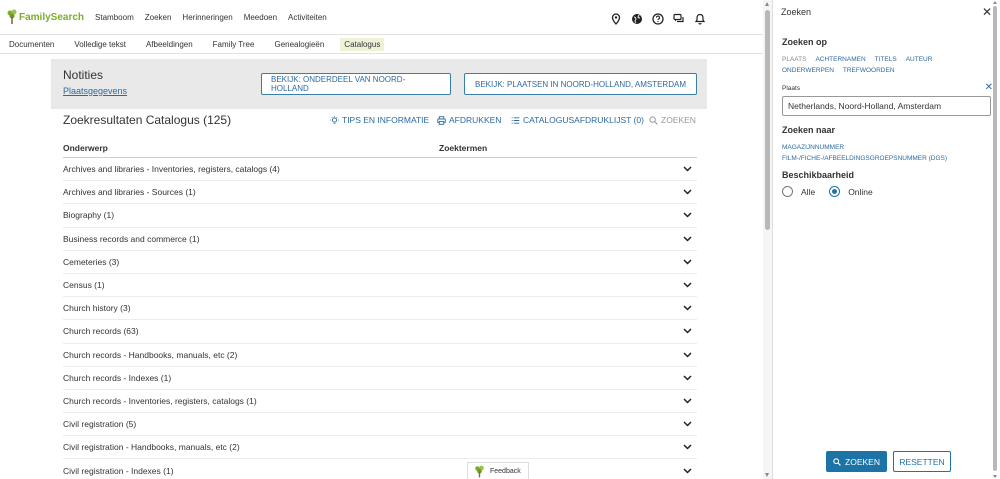 This screenshot has width=1000, height=479. What do you see at coordinates (678, 18) in the screenshot?
I see `chat-icon` at bounding box center [678, 18].